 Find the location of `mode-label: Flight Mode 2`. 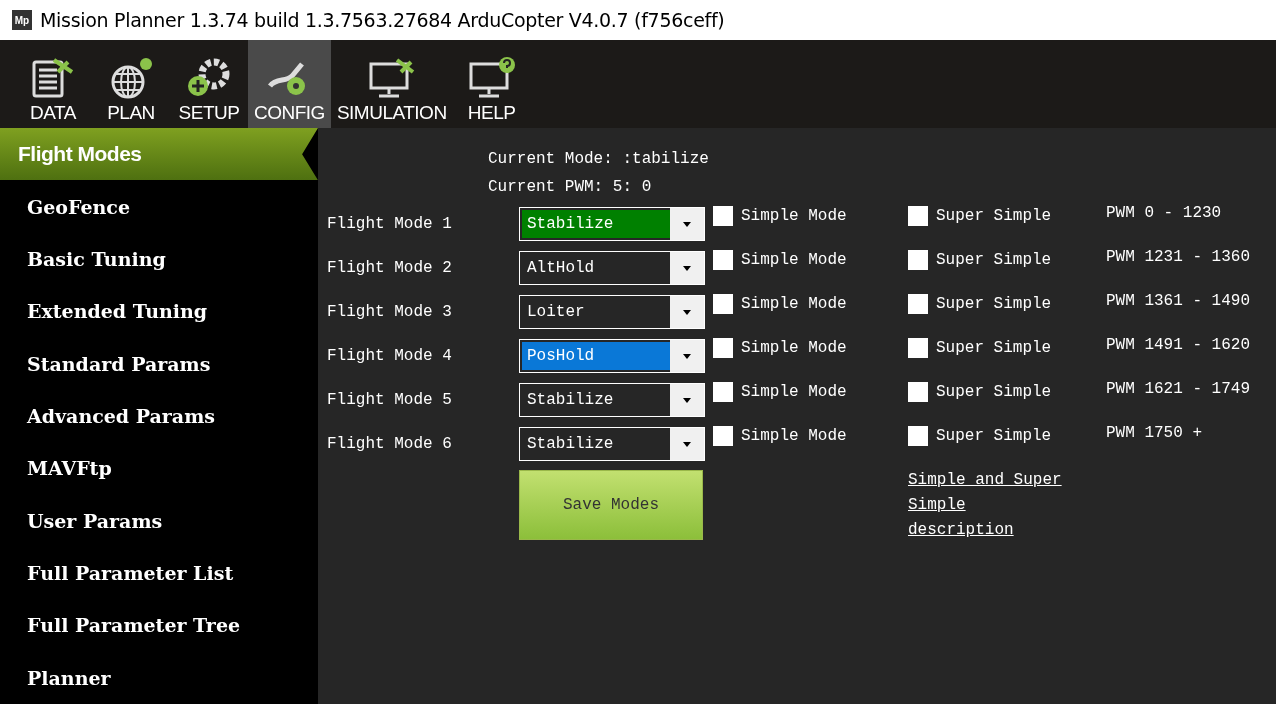

mode-label: Flight Mode 2 is located at coordinates (390, 268).